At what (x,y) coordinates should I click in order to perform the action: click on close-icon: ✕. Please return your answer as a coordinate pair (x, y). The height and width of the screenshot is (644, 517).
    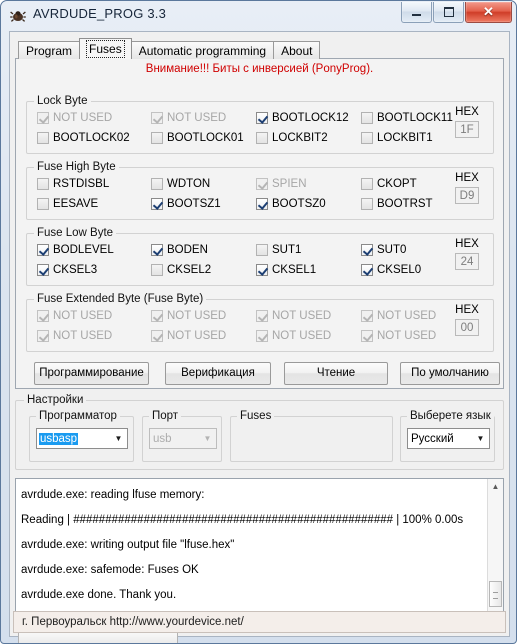
    Looking at the image, I should click on (488, 11).